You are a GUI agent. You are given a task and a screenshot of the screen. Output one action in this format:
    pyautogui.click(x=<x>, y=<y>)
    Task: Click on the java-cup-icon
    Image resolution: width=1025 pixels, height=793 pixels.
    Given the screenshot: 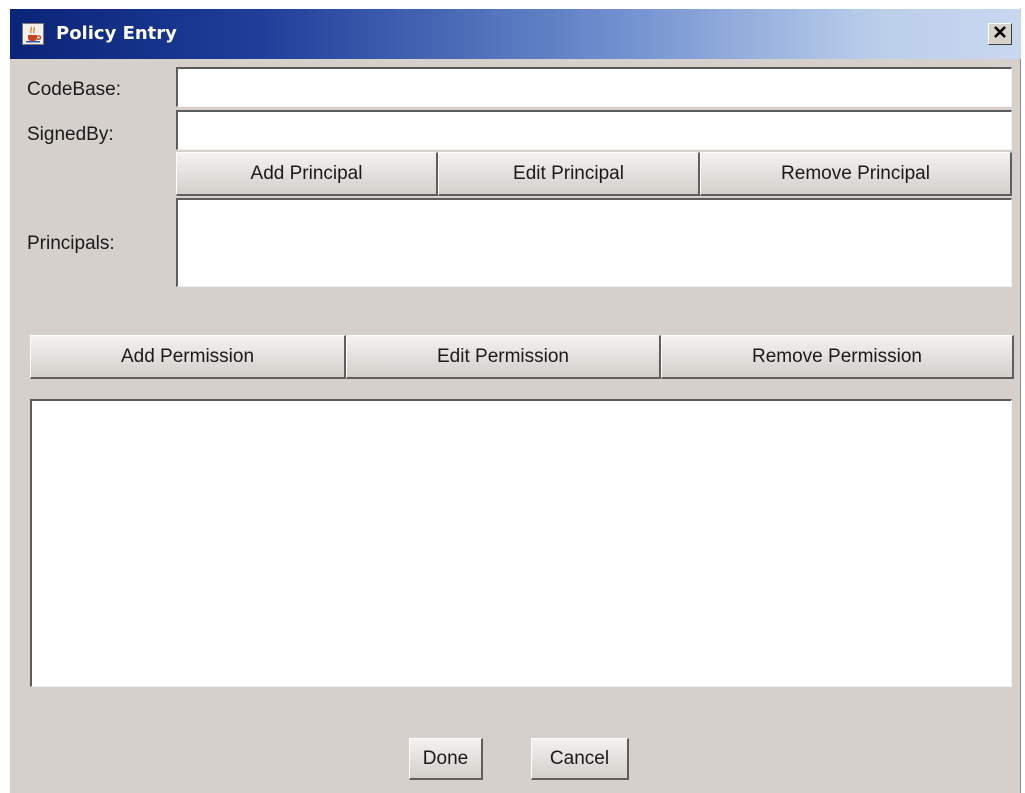 What is the action you would take?
    pyautogui.click(x=33, y=34)
    